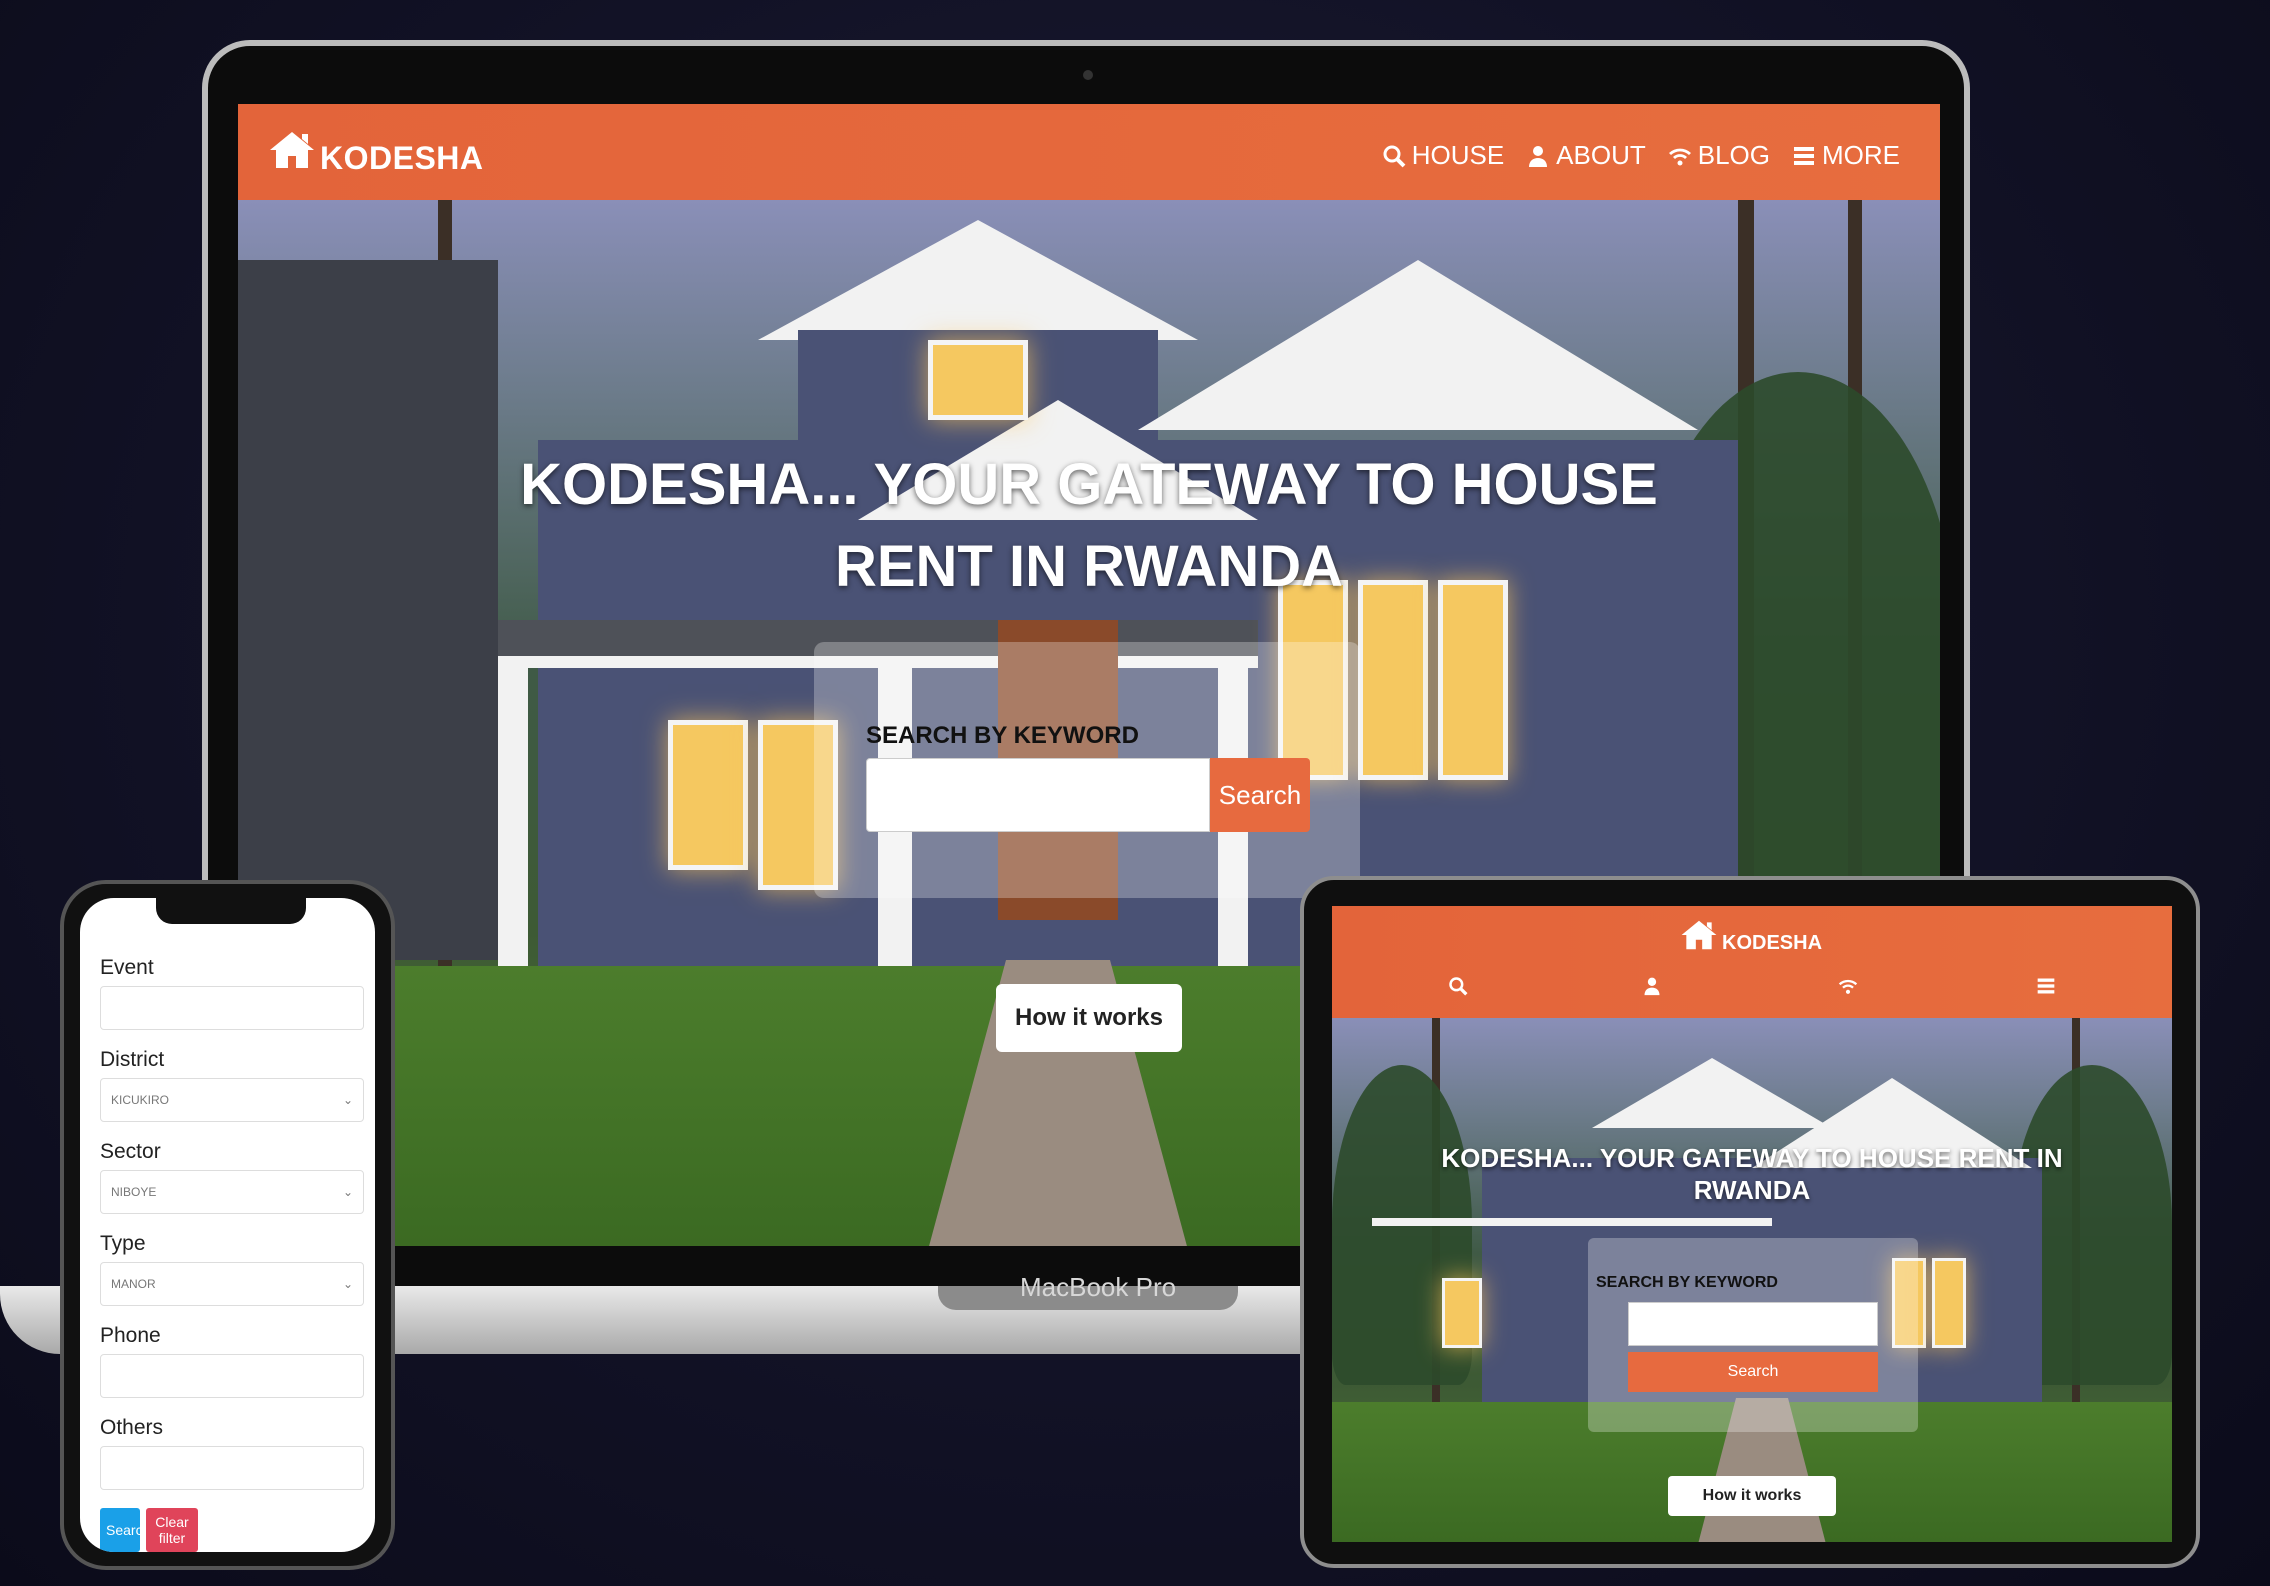 Image resolution: width=2270 pixels, height=1586 pixels. Describe the element at coordinates (1861, 155) in the screenshot. I see `nav-more-label: MORE` at that location.